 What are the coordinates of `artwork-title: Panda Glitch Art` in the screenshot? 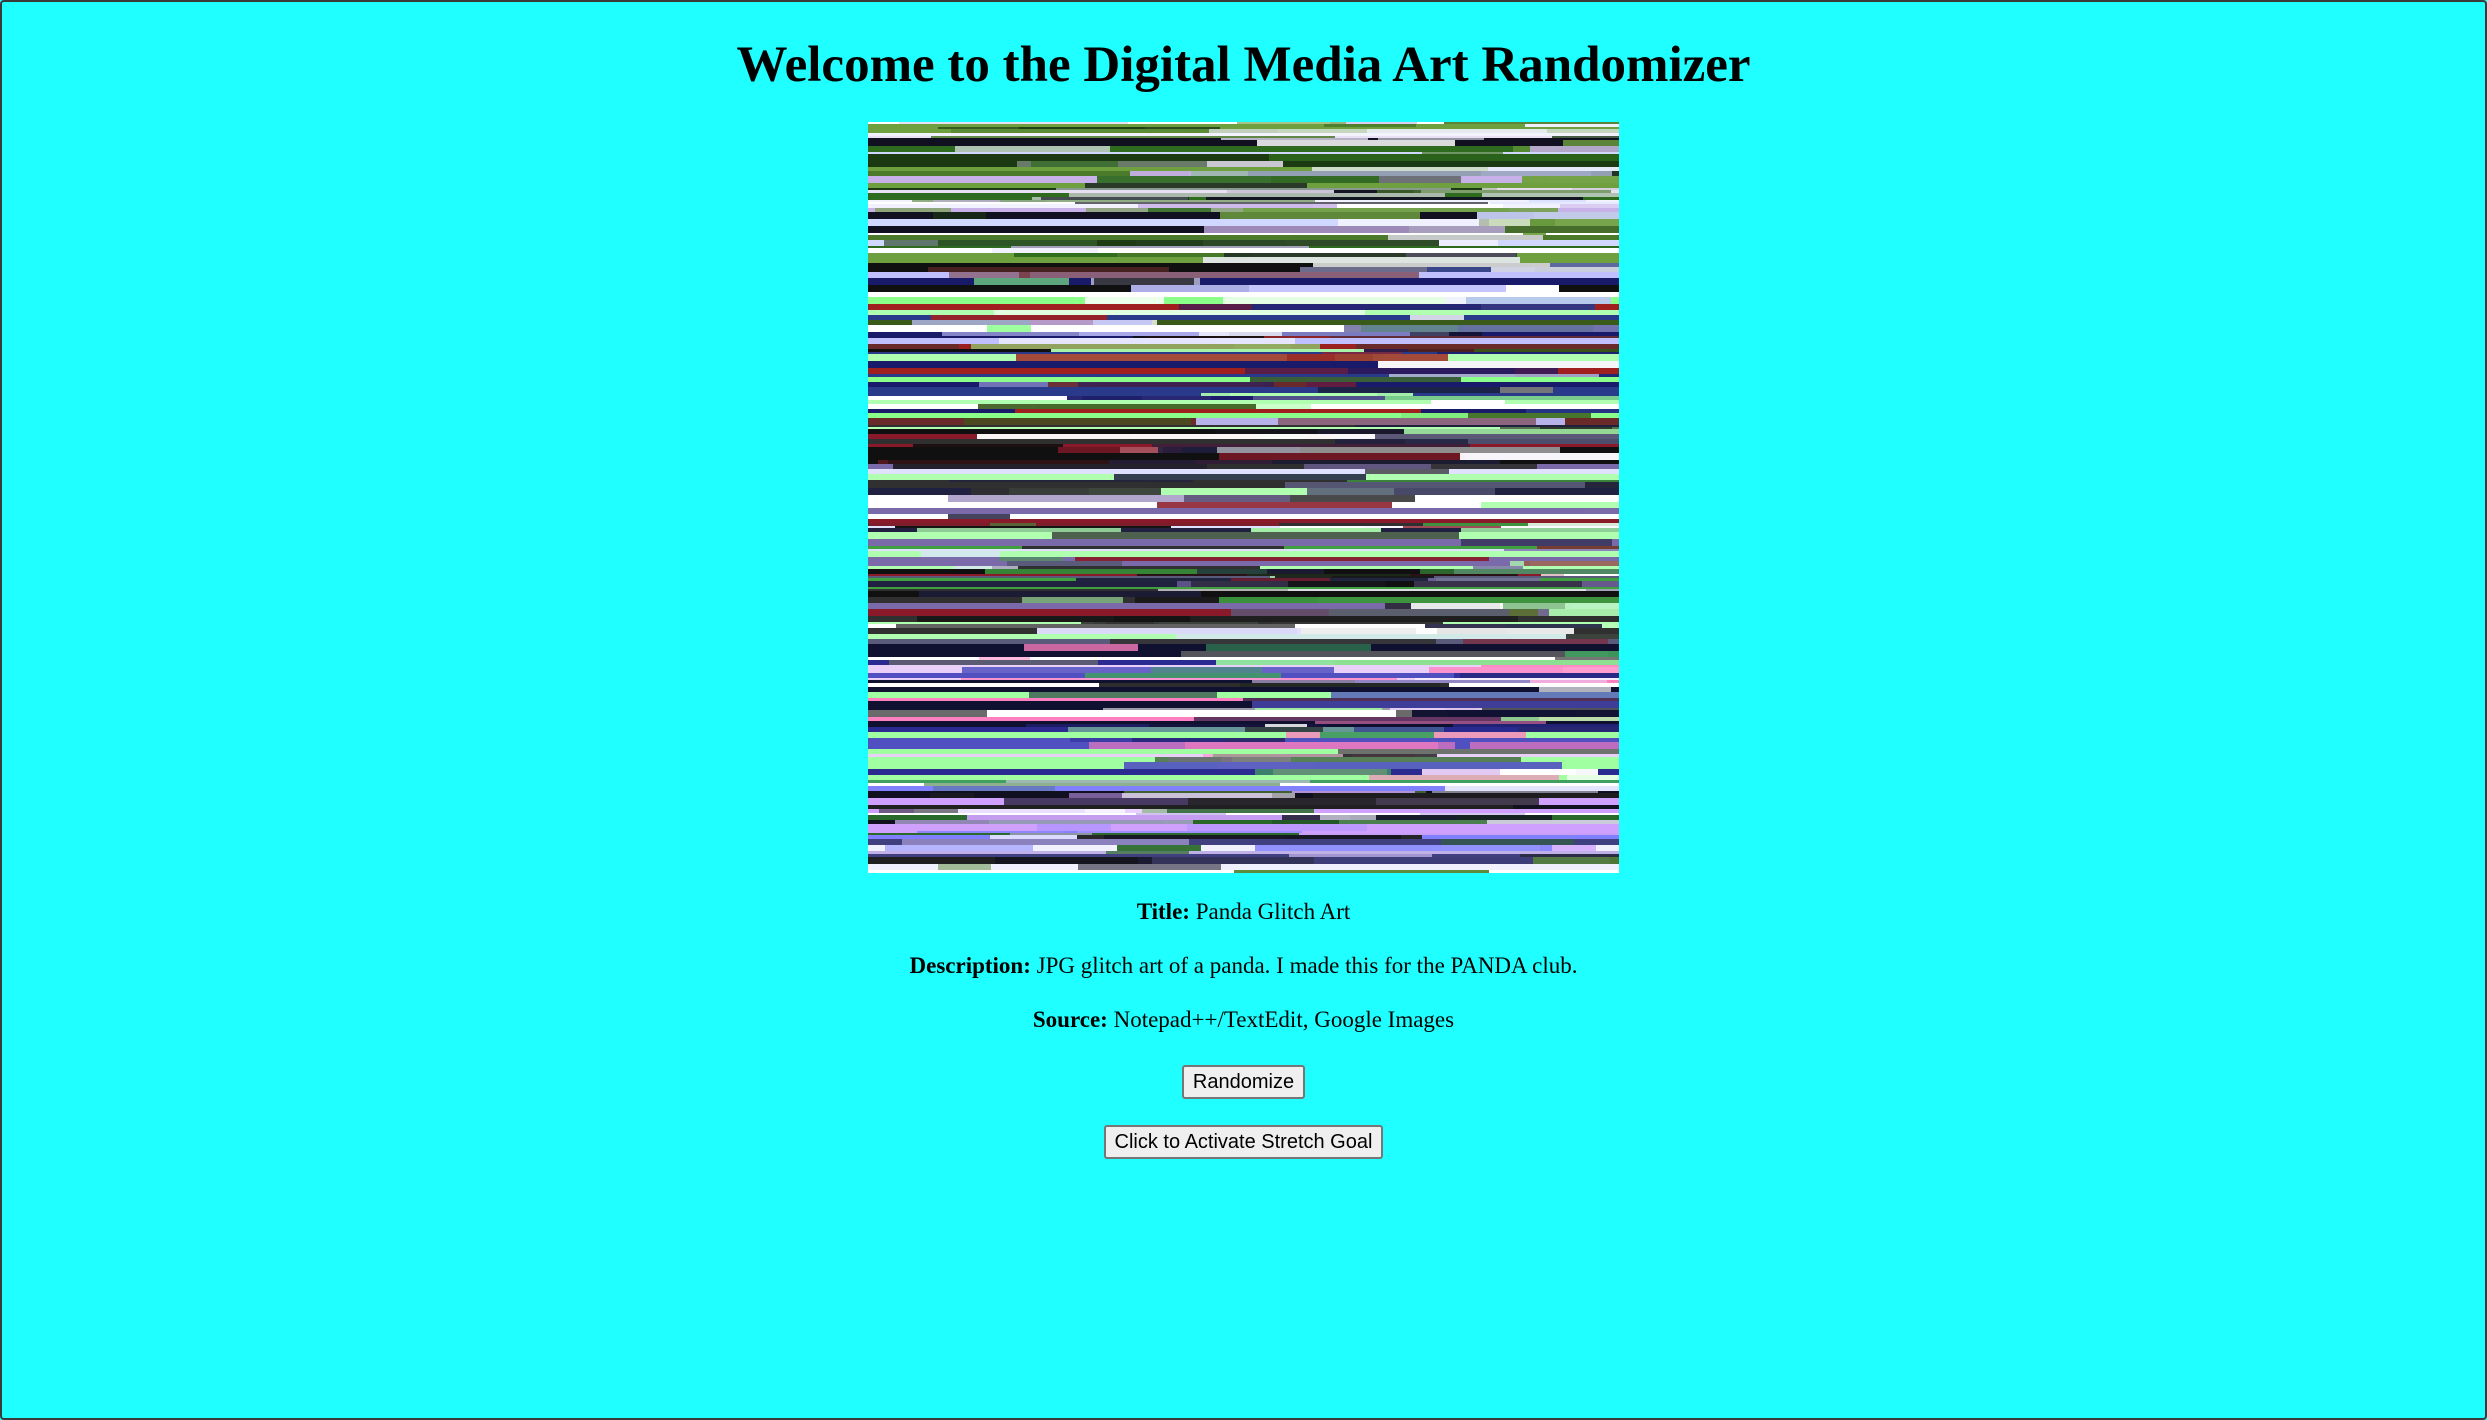 It's located at (1273, 911).